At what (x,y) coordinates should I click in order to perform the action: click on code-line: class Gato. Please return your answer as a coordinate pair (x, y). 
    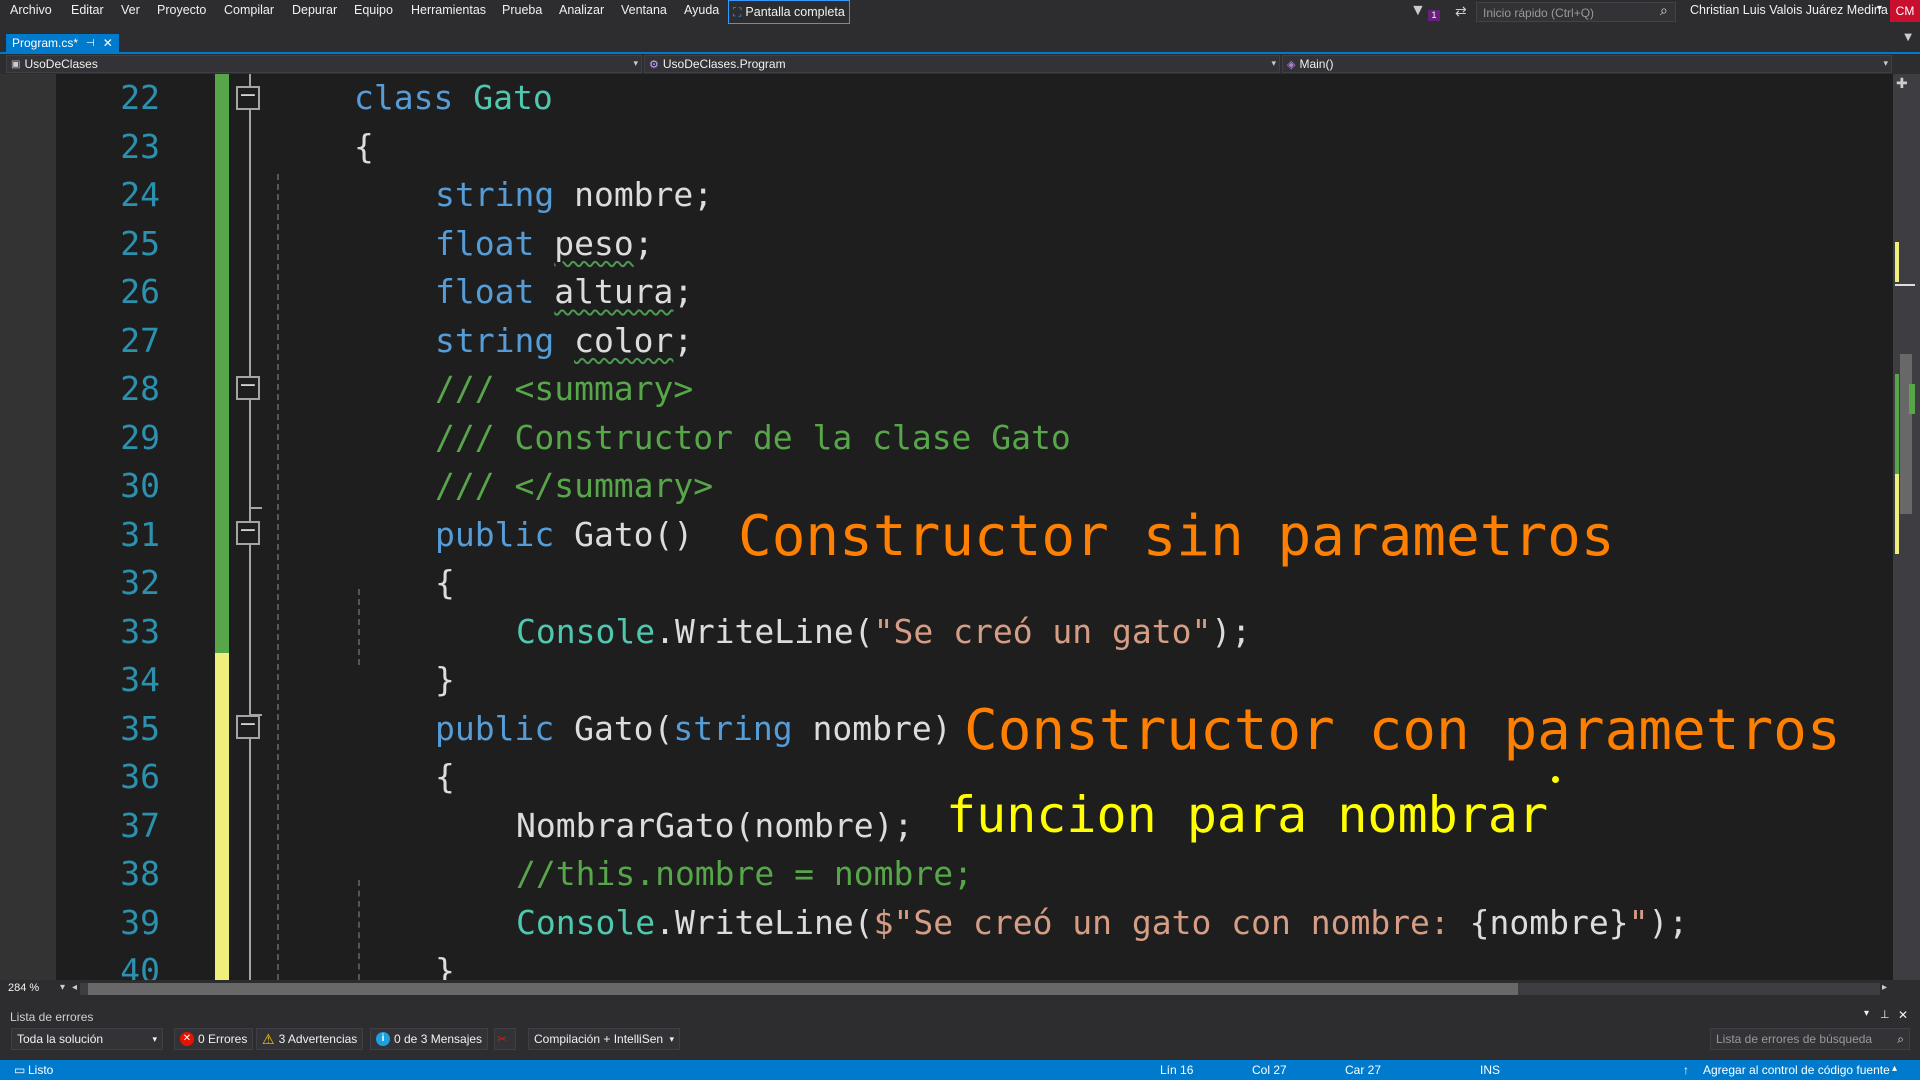
    Looking at the image, I should click on (453, 97).